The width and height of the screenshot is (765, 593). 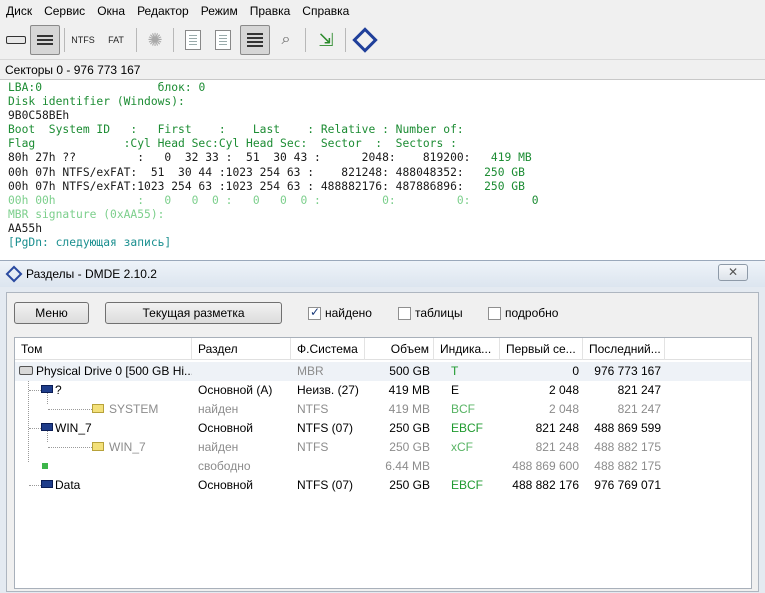 What do you see at coordinates (286, 40) in the screenshot?
I see `search-view-button: ⌕` at bounding box center [286, 40].